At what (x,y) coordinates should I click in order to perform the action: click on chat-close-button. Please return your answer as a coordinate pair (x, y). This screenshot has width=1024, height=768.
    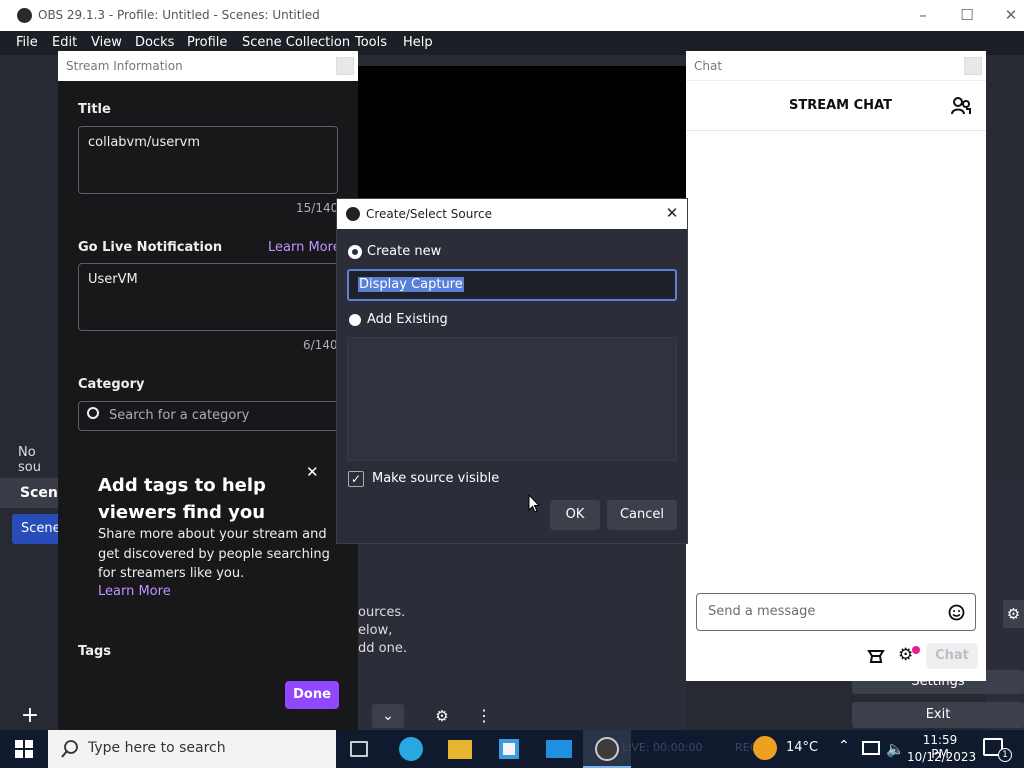
    Looking at the image, I should click on (973, 66).